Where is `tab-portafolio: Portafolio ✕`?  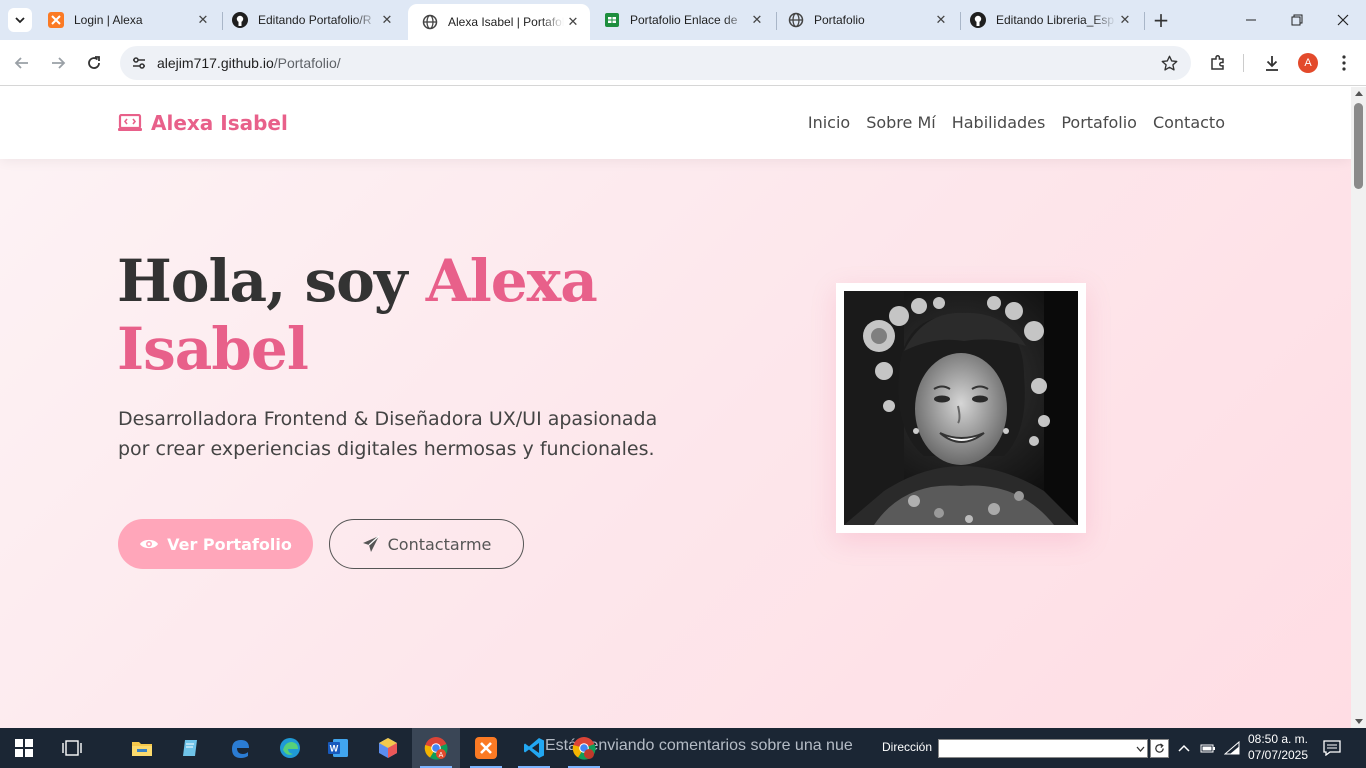 tab-portafolio: Portafolio ✕ is located at coordinates (866, 20).